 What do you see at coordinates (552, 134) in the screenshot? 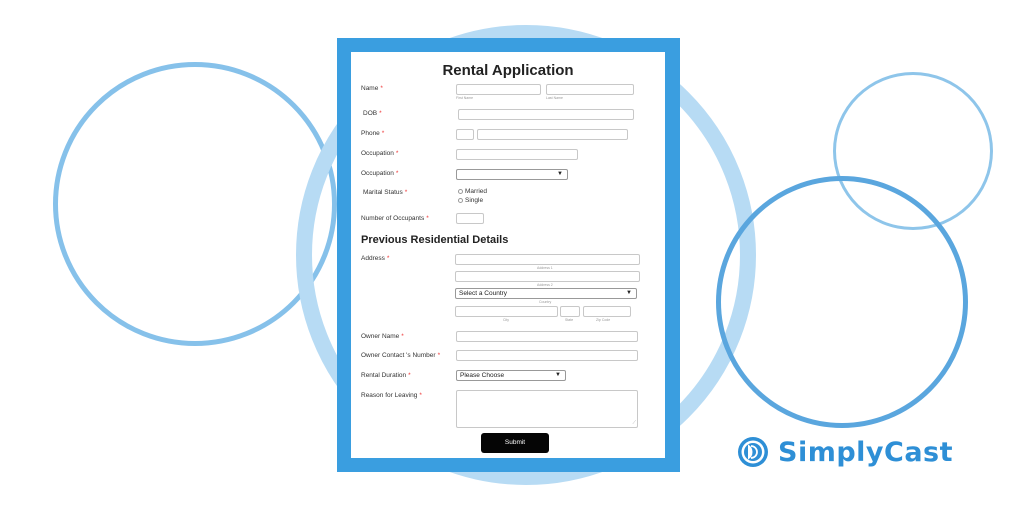
I see `phone-number-input` at bounding box center [552, 134].